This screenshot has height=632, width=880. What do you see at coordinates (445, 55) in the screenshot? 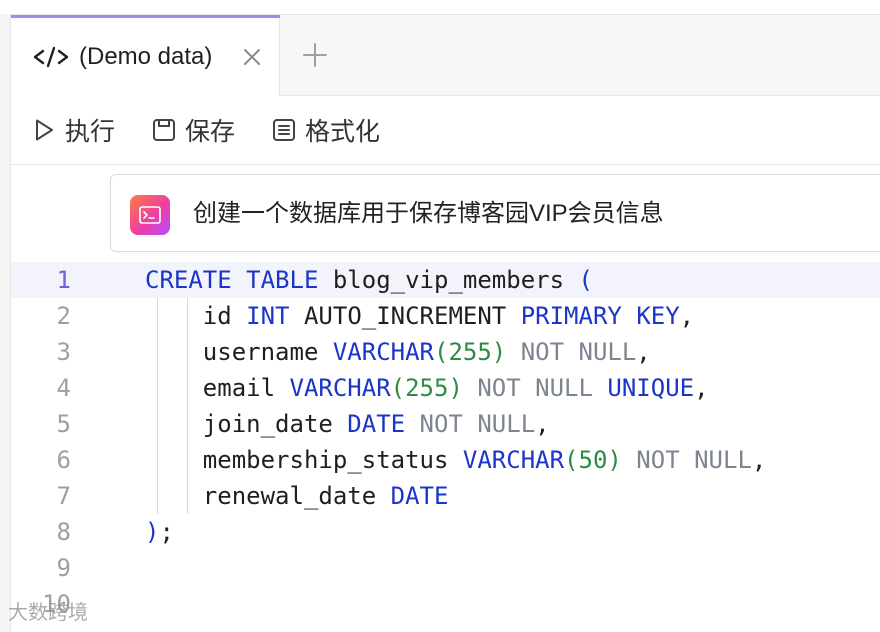
I see `tab-bar: (Demo data)` at bounding box center [445, 55].